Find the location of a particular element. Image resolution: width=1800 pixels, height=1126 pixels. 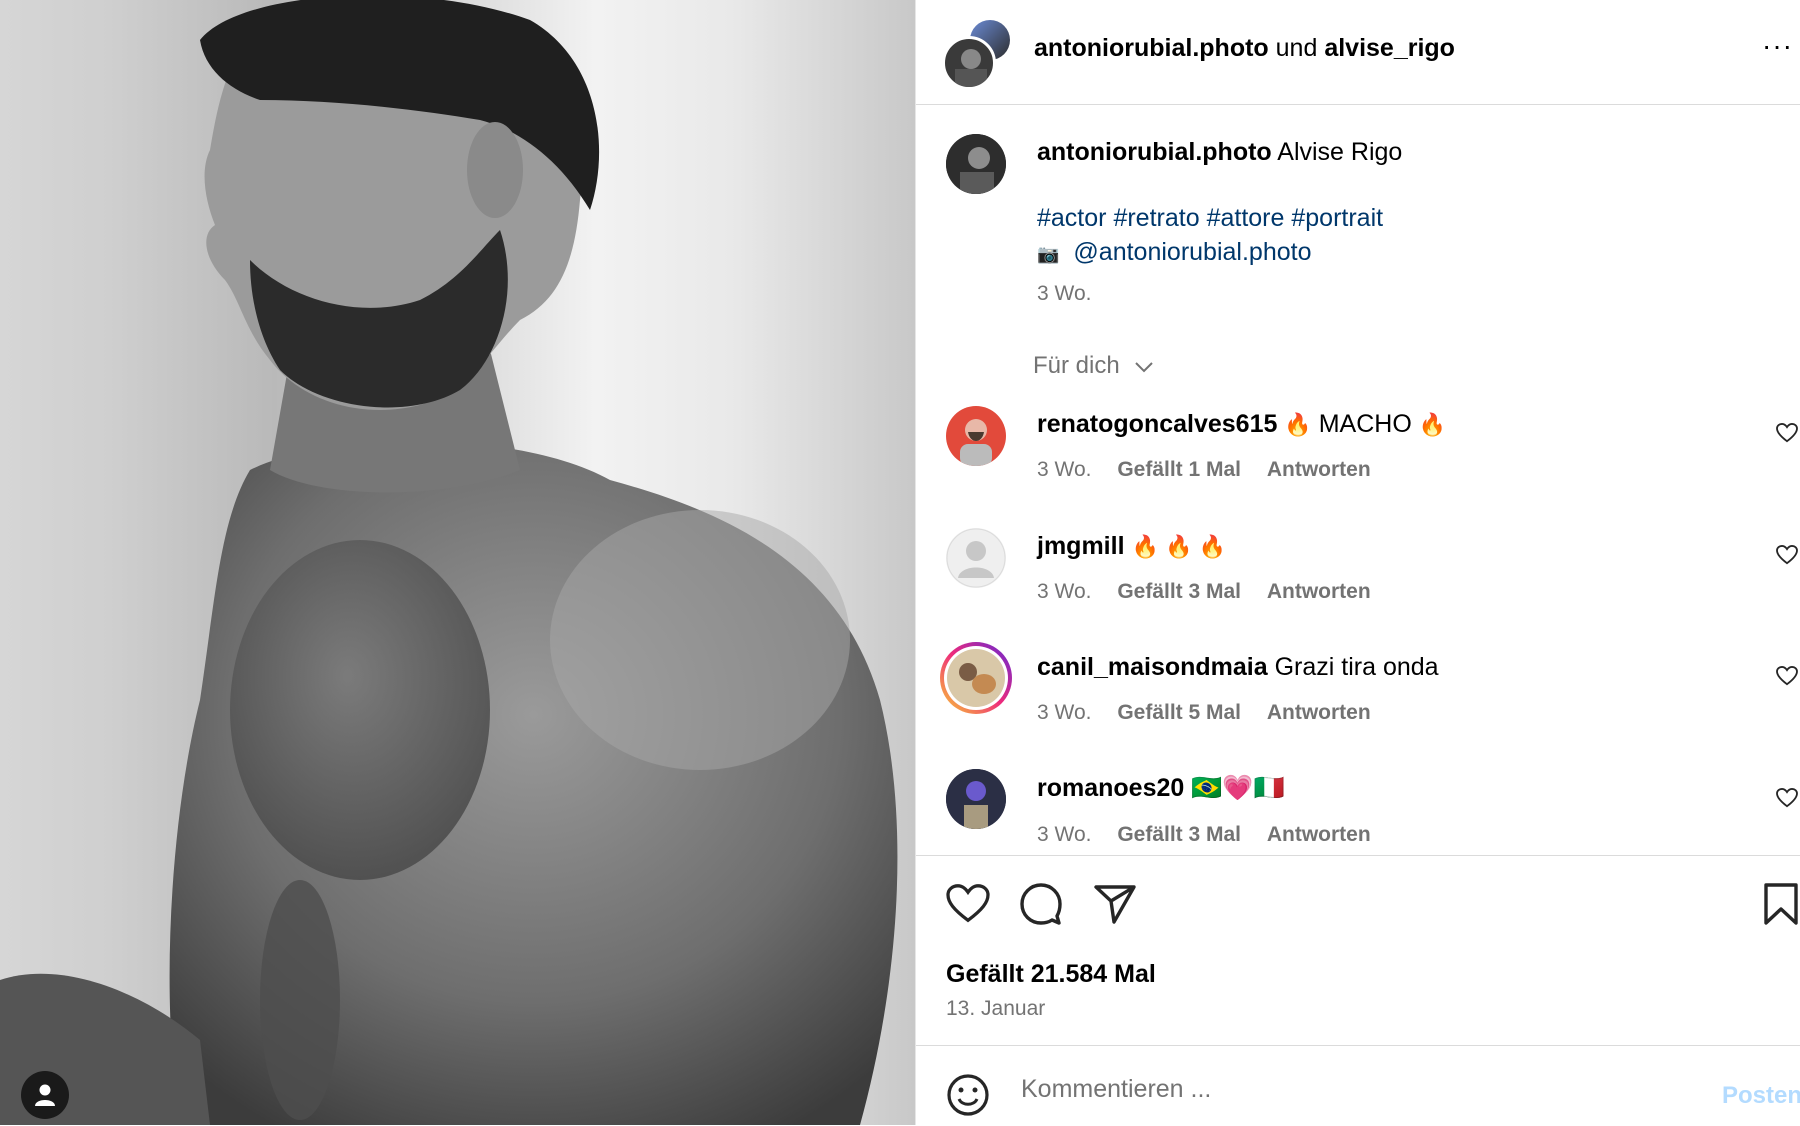

caption-credit: 📷 @antoniorubial.photo is located at coordinates (1174, 252).